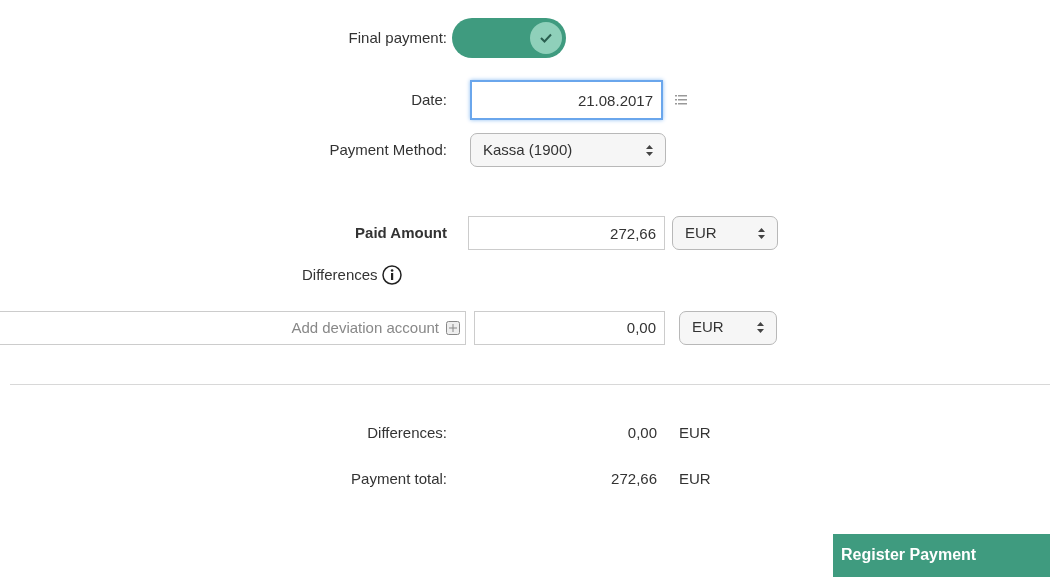 Image resolution: width=1050 pixels, height=579 pixels. Describe the element at coordinates (566, 233) in the screenshot. I see `amount-field: 272,66` at that location.